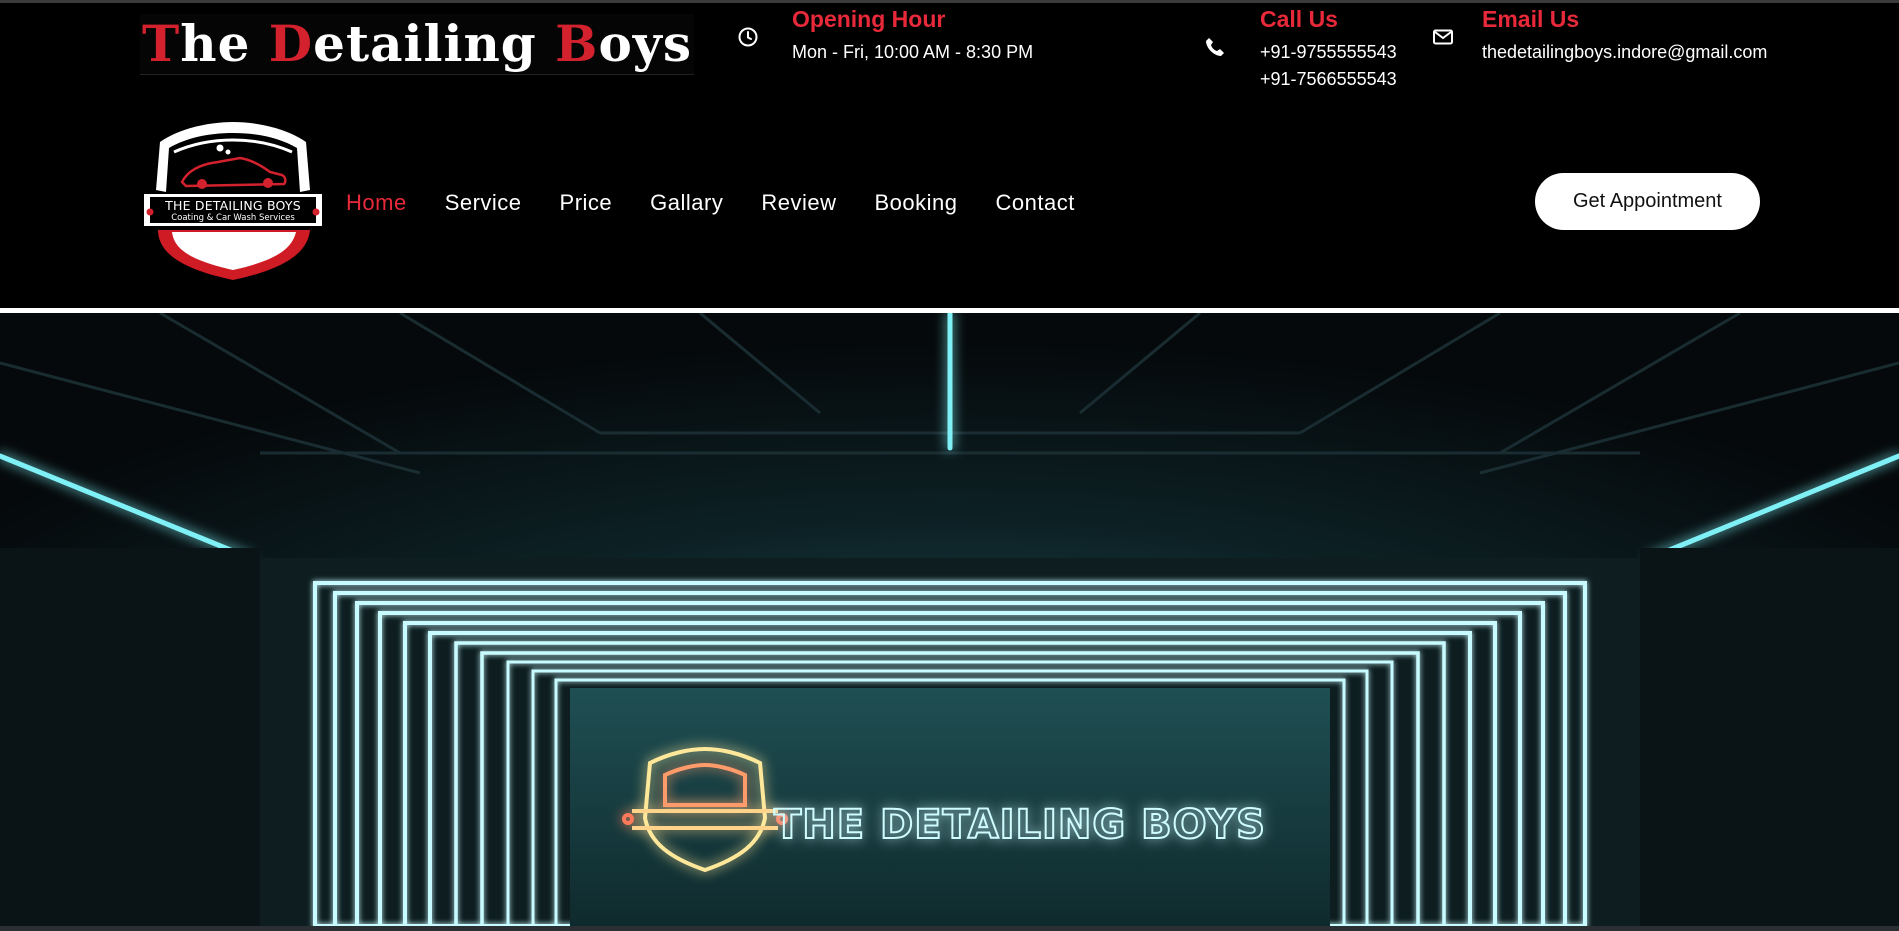 This screenshot has width=1899, height=931. I want to click on top-border, so click(949, 1).